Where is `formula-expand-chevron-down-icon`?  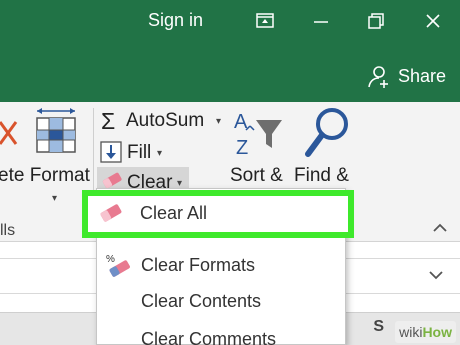 formula-expand-chevron-down-icon is located at coordinates (436, 277).